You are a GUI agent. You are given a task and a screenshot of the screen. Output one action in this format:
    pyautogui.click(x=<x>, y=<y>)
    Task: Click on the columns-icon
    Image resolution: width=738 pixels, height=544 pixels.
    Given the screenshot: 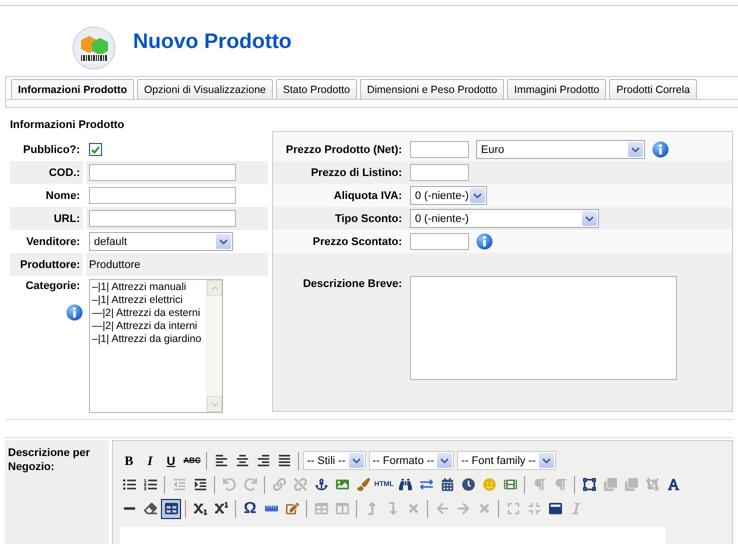 What is the action you would take?
    pyautogui.click(x=342, y=508)
    